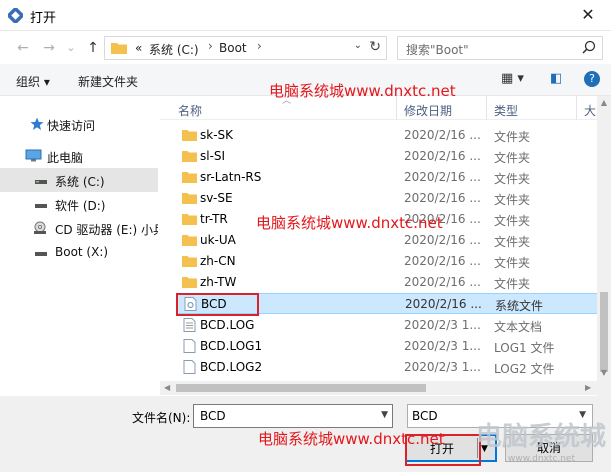 The height and width of the screenshot is (472, 611). What do you see at coordinates (387, 177) in the screenshot?
I see `file-row: sr-Latn-RS 2020/2/16 ... 文件夹` at bounding box center [387, 177].